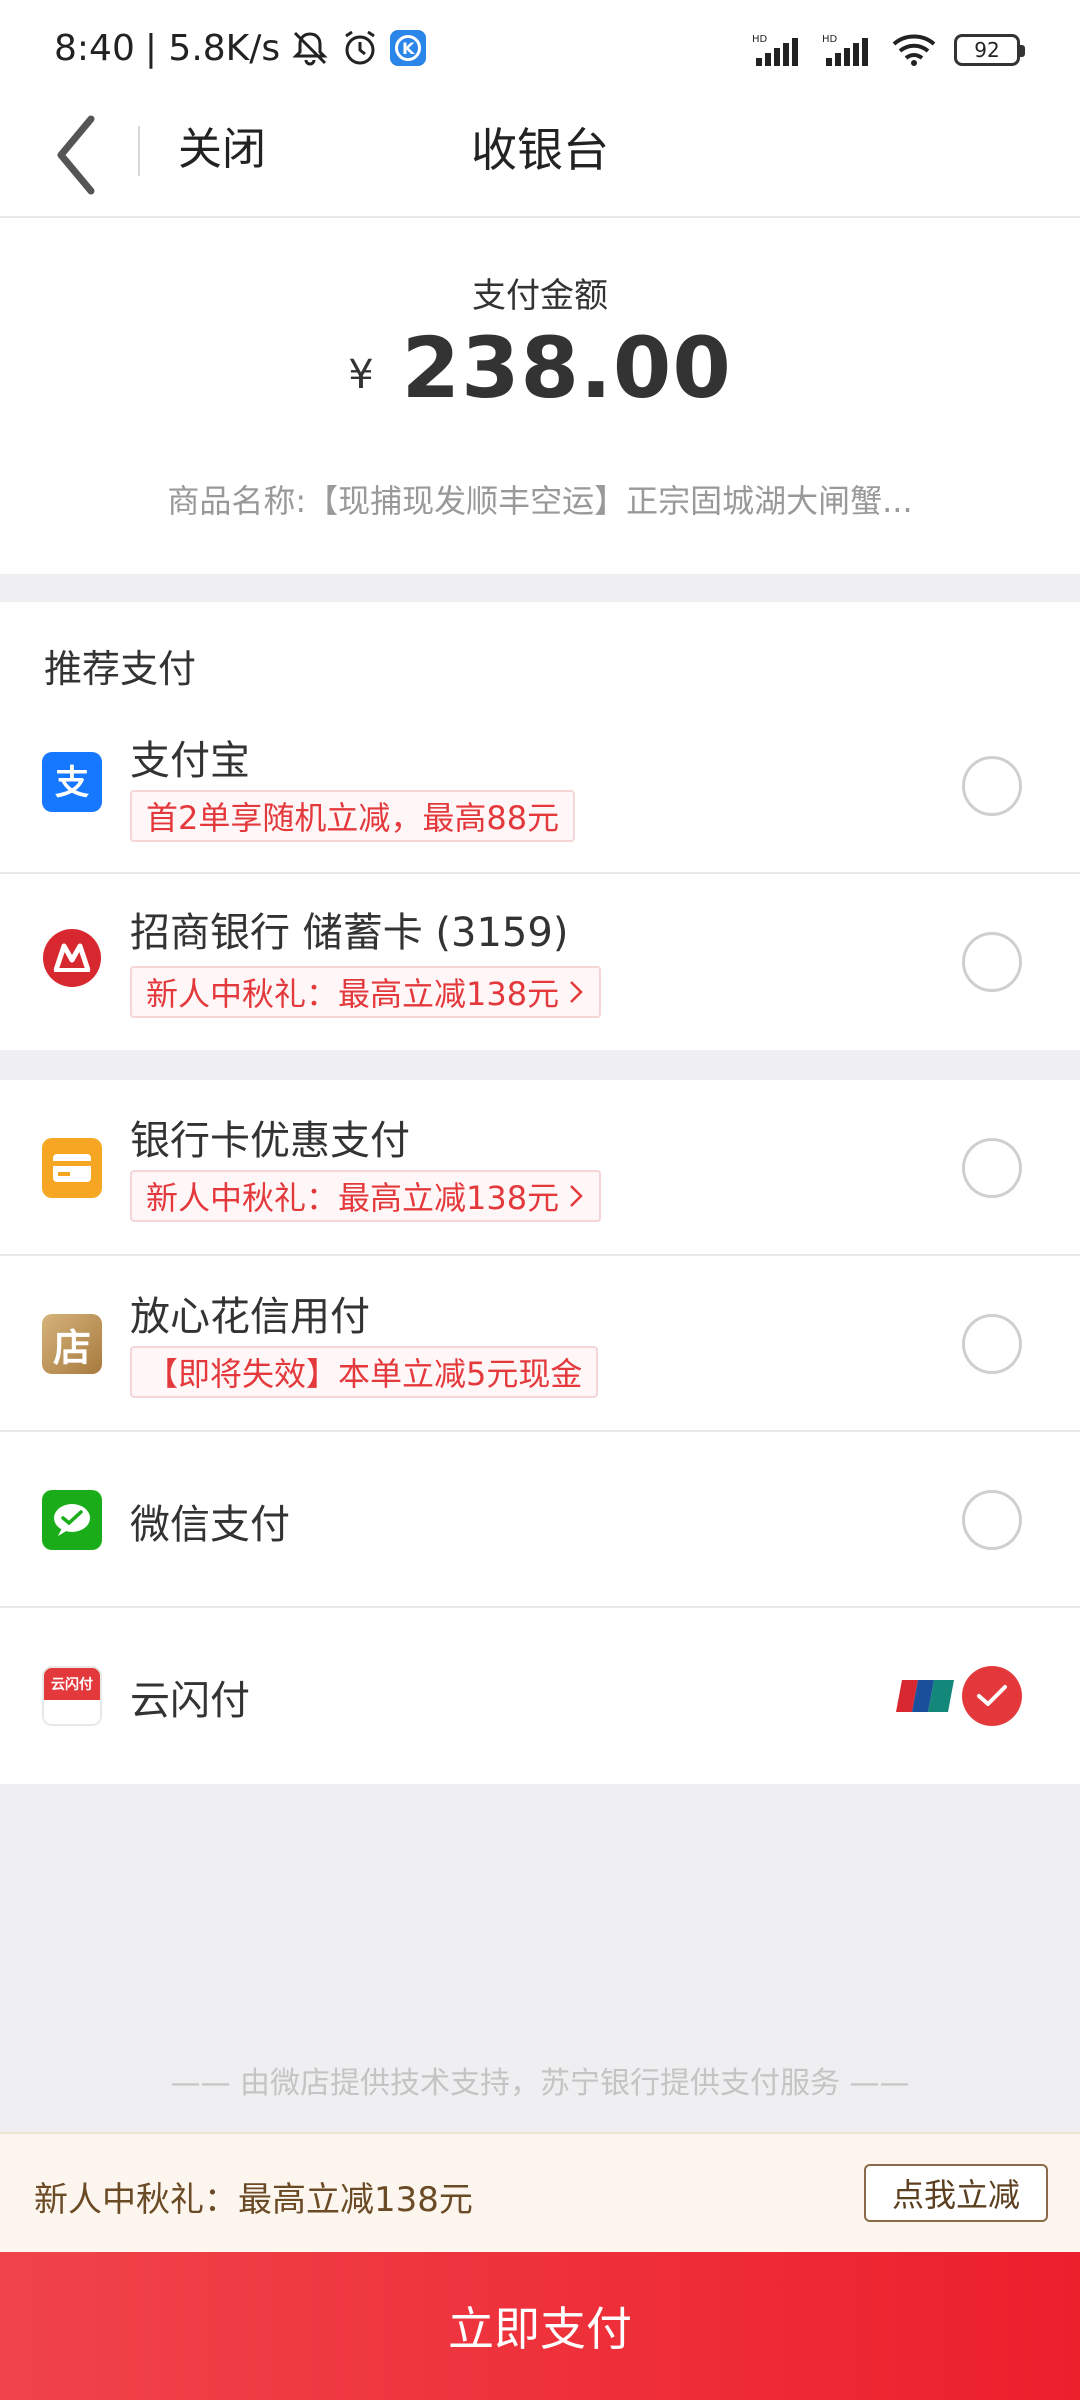 This screenshot has width=1080, height=2400. Describe the element at coordinates (361, 375) in the screenshot. I see `currency-symbol: ¥` at that location.